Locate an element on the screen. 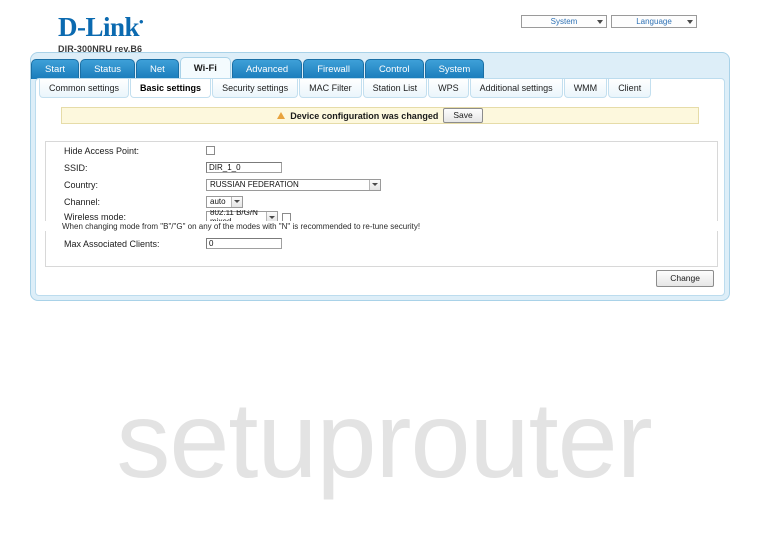  sub-tab-station-list: Station List is located at coordinates (395, 88).